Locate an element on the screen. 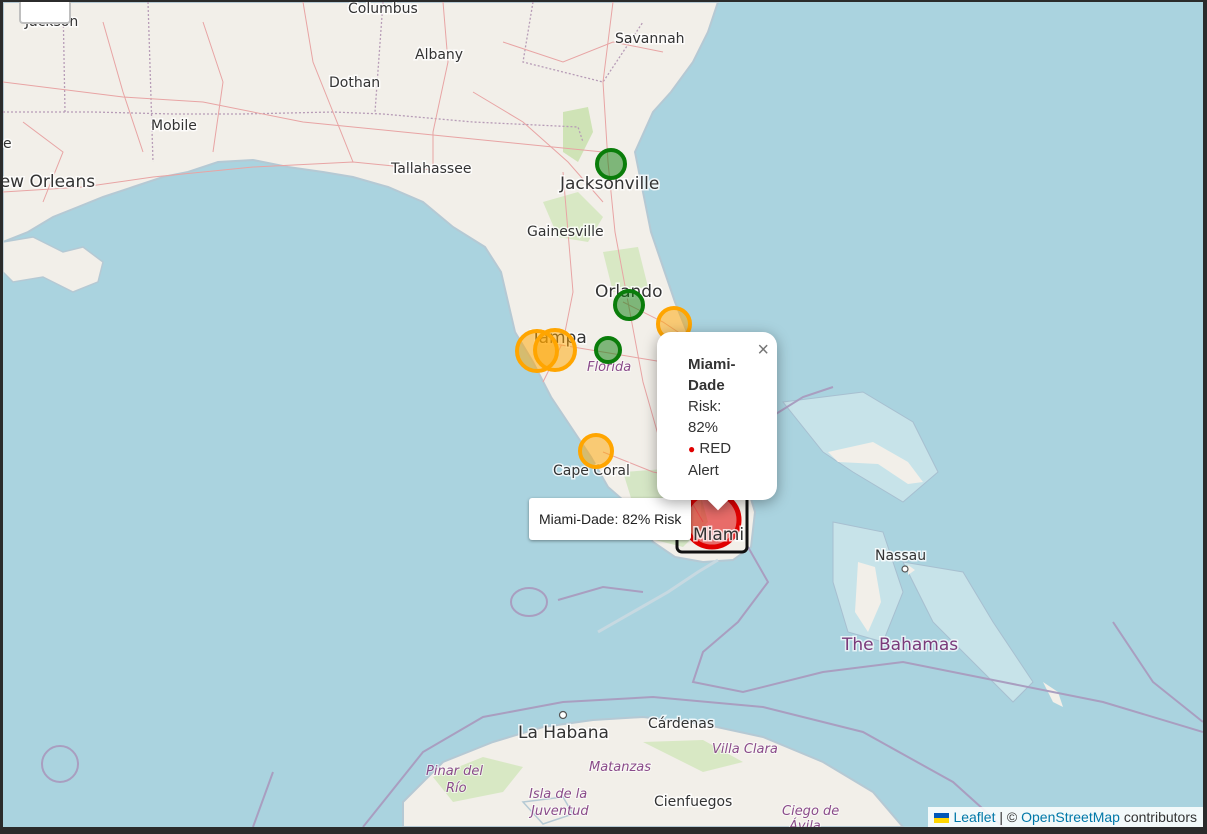  place-bahamas: The Bahamas is located at coordinates (899, 645).